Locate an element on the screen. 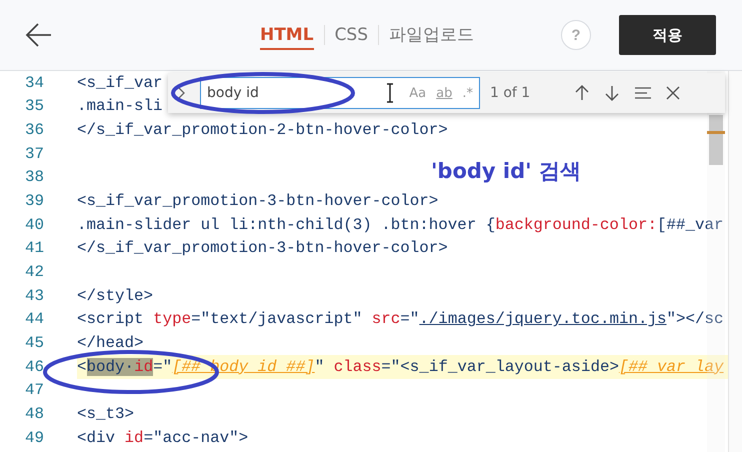  find-input-field: body id Aa ab .* is located at coordinates (340, 93).